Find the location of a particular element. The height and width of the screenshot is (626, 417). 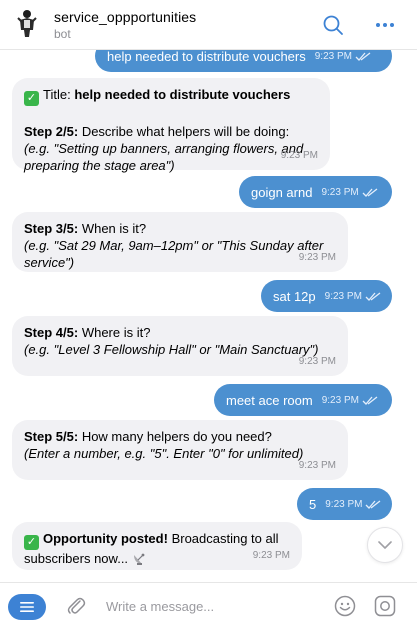

bot-name: service_oppportunities is located at coordinates (125, 17).